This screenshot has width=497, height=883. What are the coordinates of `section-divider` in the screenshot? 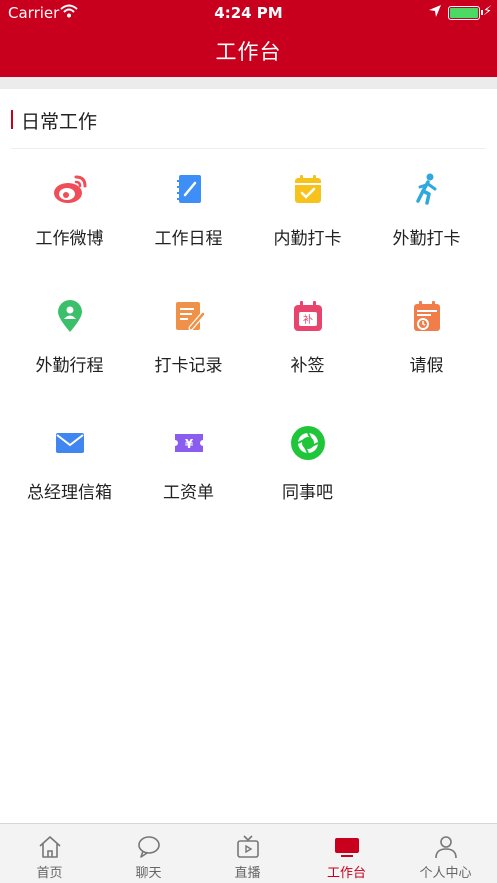 It's located at (248, 148).